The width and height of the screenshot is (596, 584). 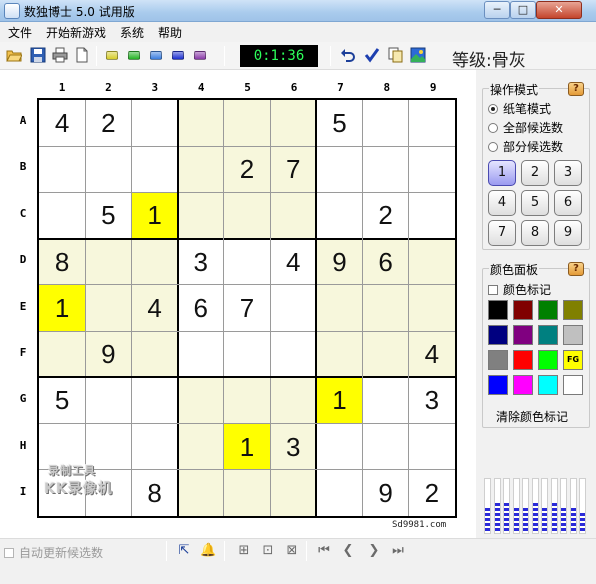 What do you see at coordinates (247, 123) in the screenshot?
I see `sudoku-cell-a5` at bounding box center [247, 123].